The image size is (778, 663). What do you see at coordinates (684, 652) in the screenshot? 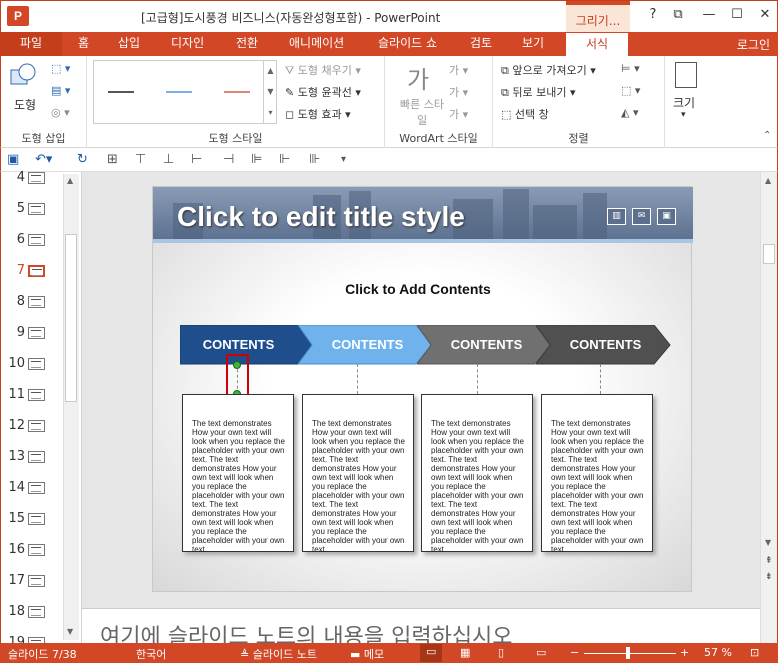
I see `zoom-in-icon: +` at bounding box center [684, 652].